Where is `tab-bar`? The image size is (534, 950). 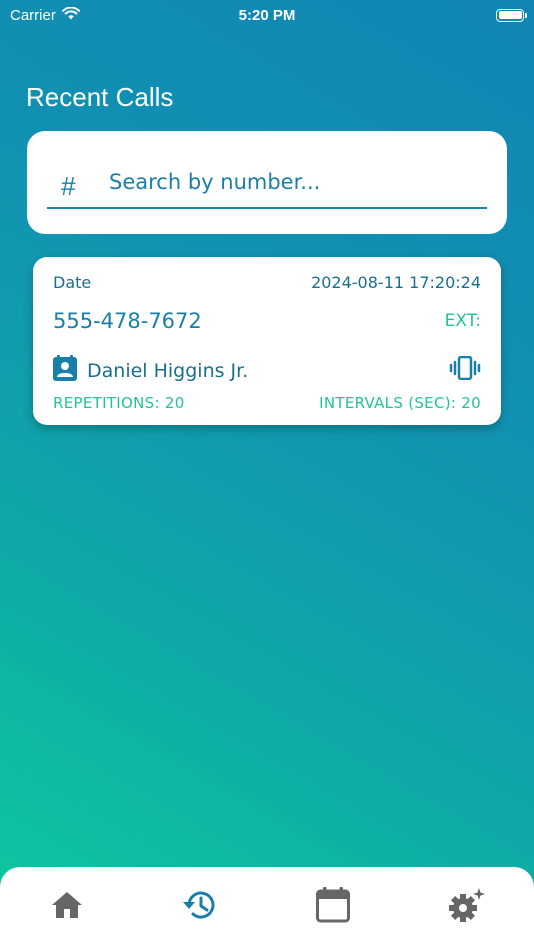 tab-bar is located at coordinates (267, 908).